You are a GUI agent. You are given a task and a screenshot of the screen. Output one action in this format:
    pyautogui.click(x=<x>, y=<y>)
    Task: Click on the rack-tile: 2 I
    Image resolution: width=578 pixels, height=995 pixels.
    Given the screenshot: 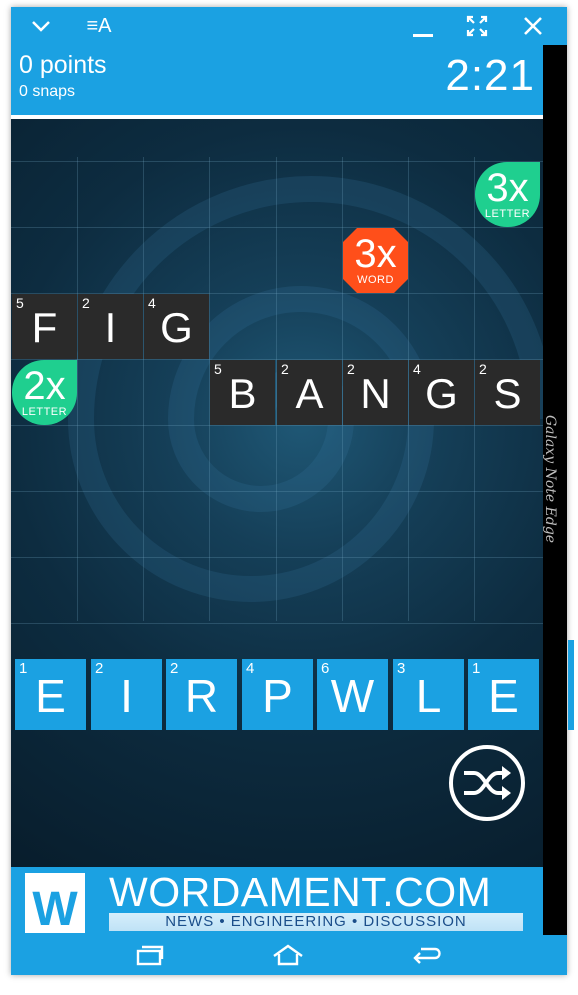 What is the action you would take?
    pyautogui.click(x=126, y=694)
    